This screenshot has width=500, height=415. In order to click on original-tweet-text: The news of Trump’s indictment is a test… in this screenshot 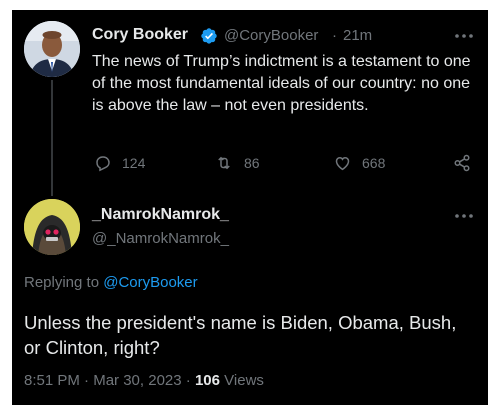, I will do `click(281, 83)`.